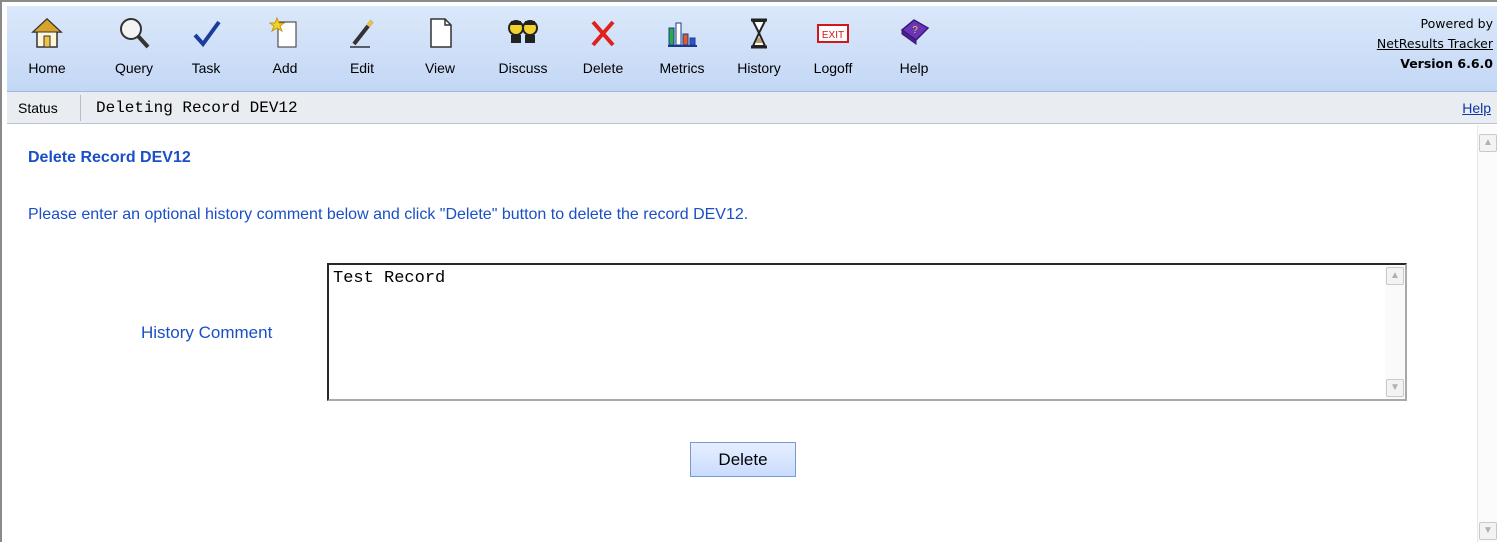 Image resolution: width=1497 pixels, height=542 pixels. I want to click on powered-by-text: Powered by, so click(1456, 23).